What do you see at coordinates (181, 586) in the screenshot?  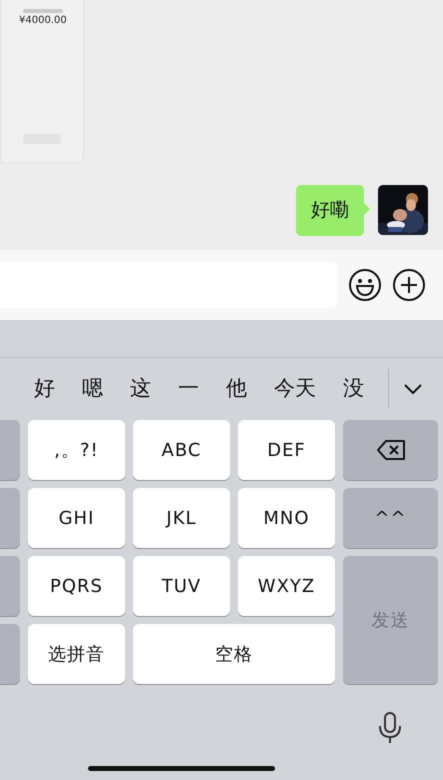 I see `key: TUV` at bounding box center [181, 586].